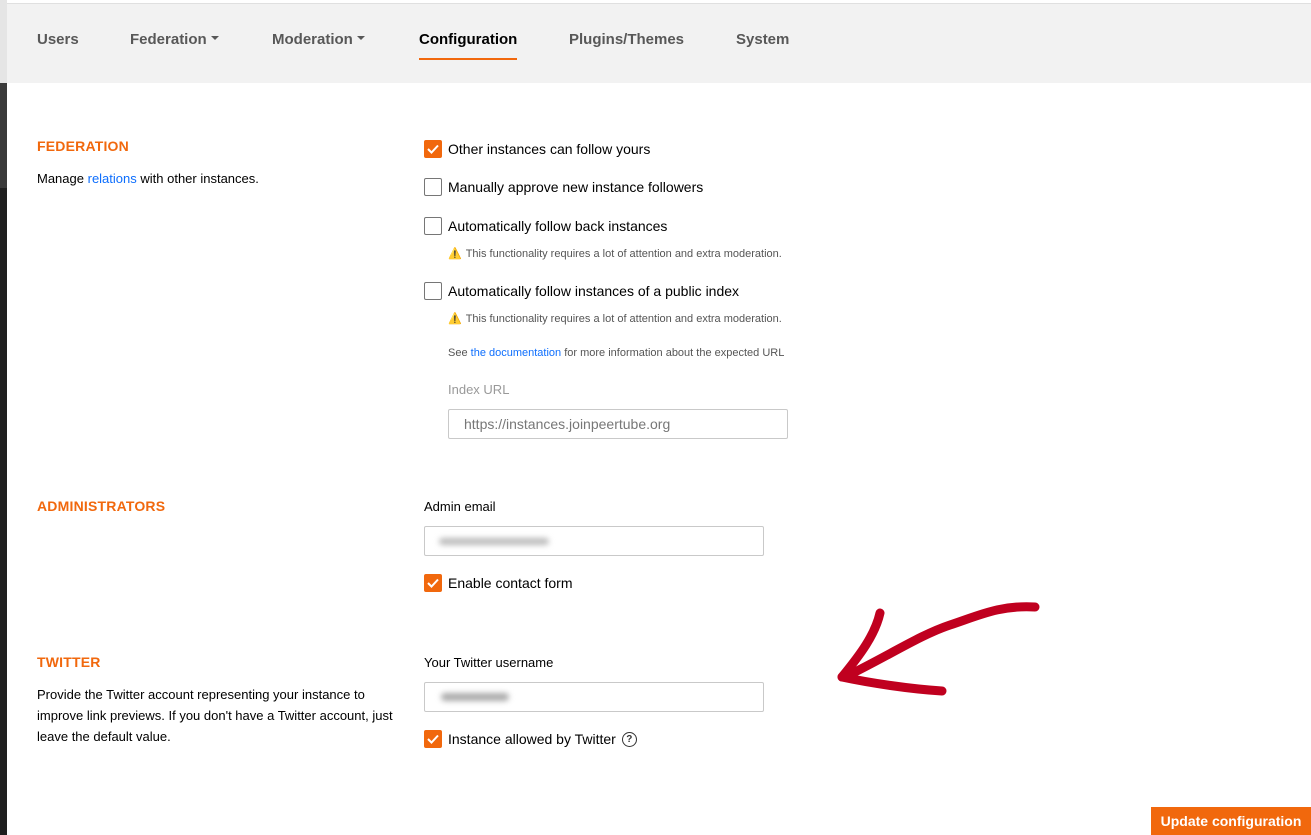  Describe the element at coordinates (312, 39) in the screenshot. I see `tab-label: Moderation` at that location.